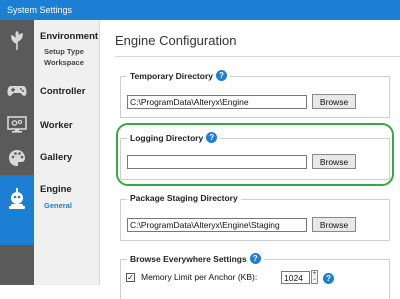 This screenshot has height=299, width=400. I want to click on memory-limit-input, so click(295, 277).